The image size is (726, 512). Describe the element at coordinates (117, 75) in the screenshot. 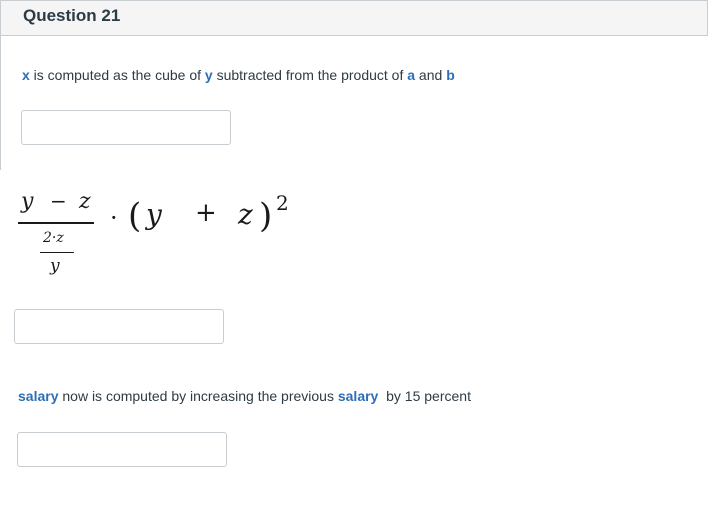

I see `prompt-1-text-a: is computed as the cube of` at that location.